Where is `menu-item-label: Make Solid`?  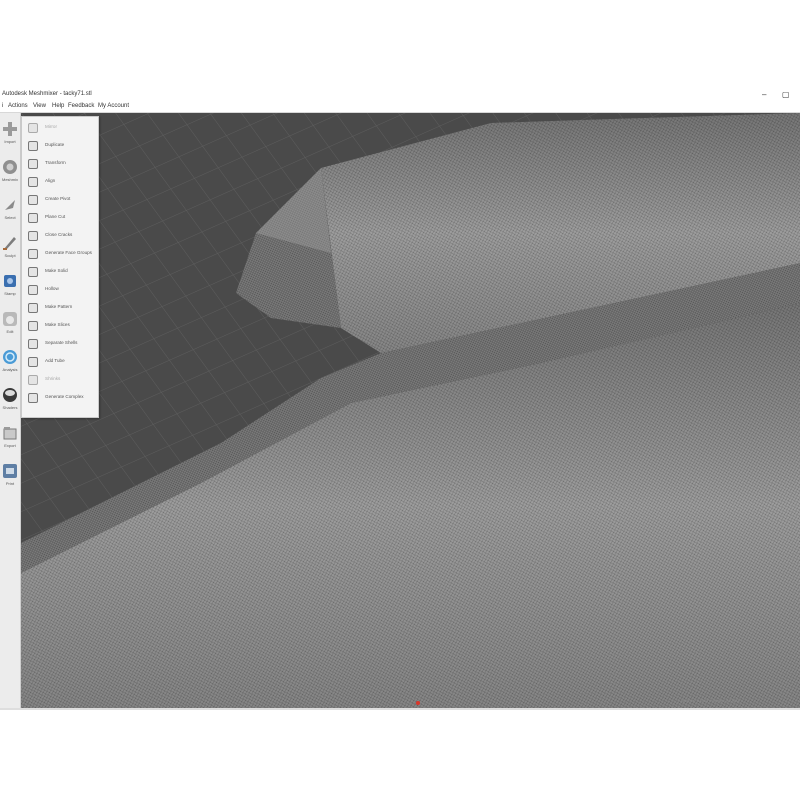 menu-item-label: Make Solid is located at coordinates (56, 270).